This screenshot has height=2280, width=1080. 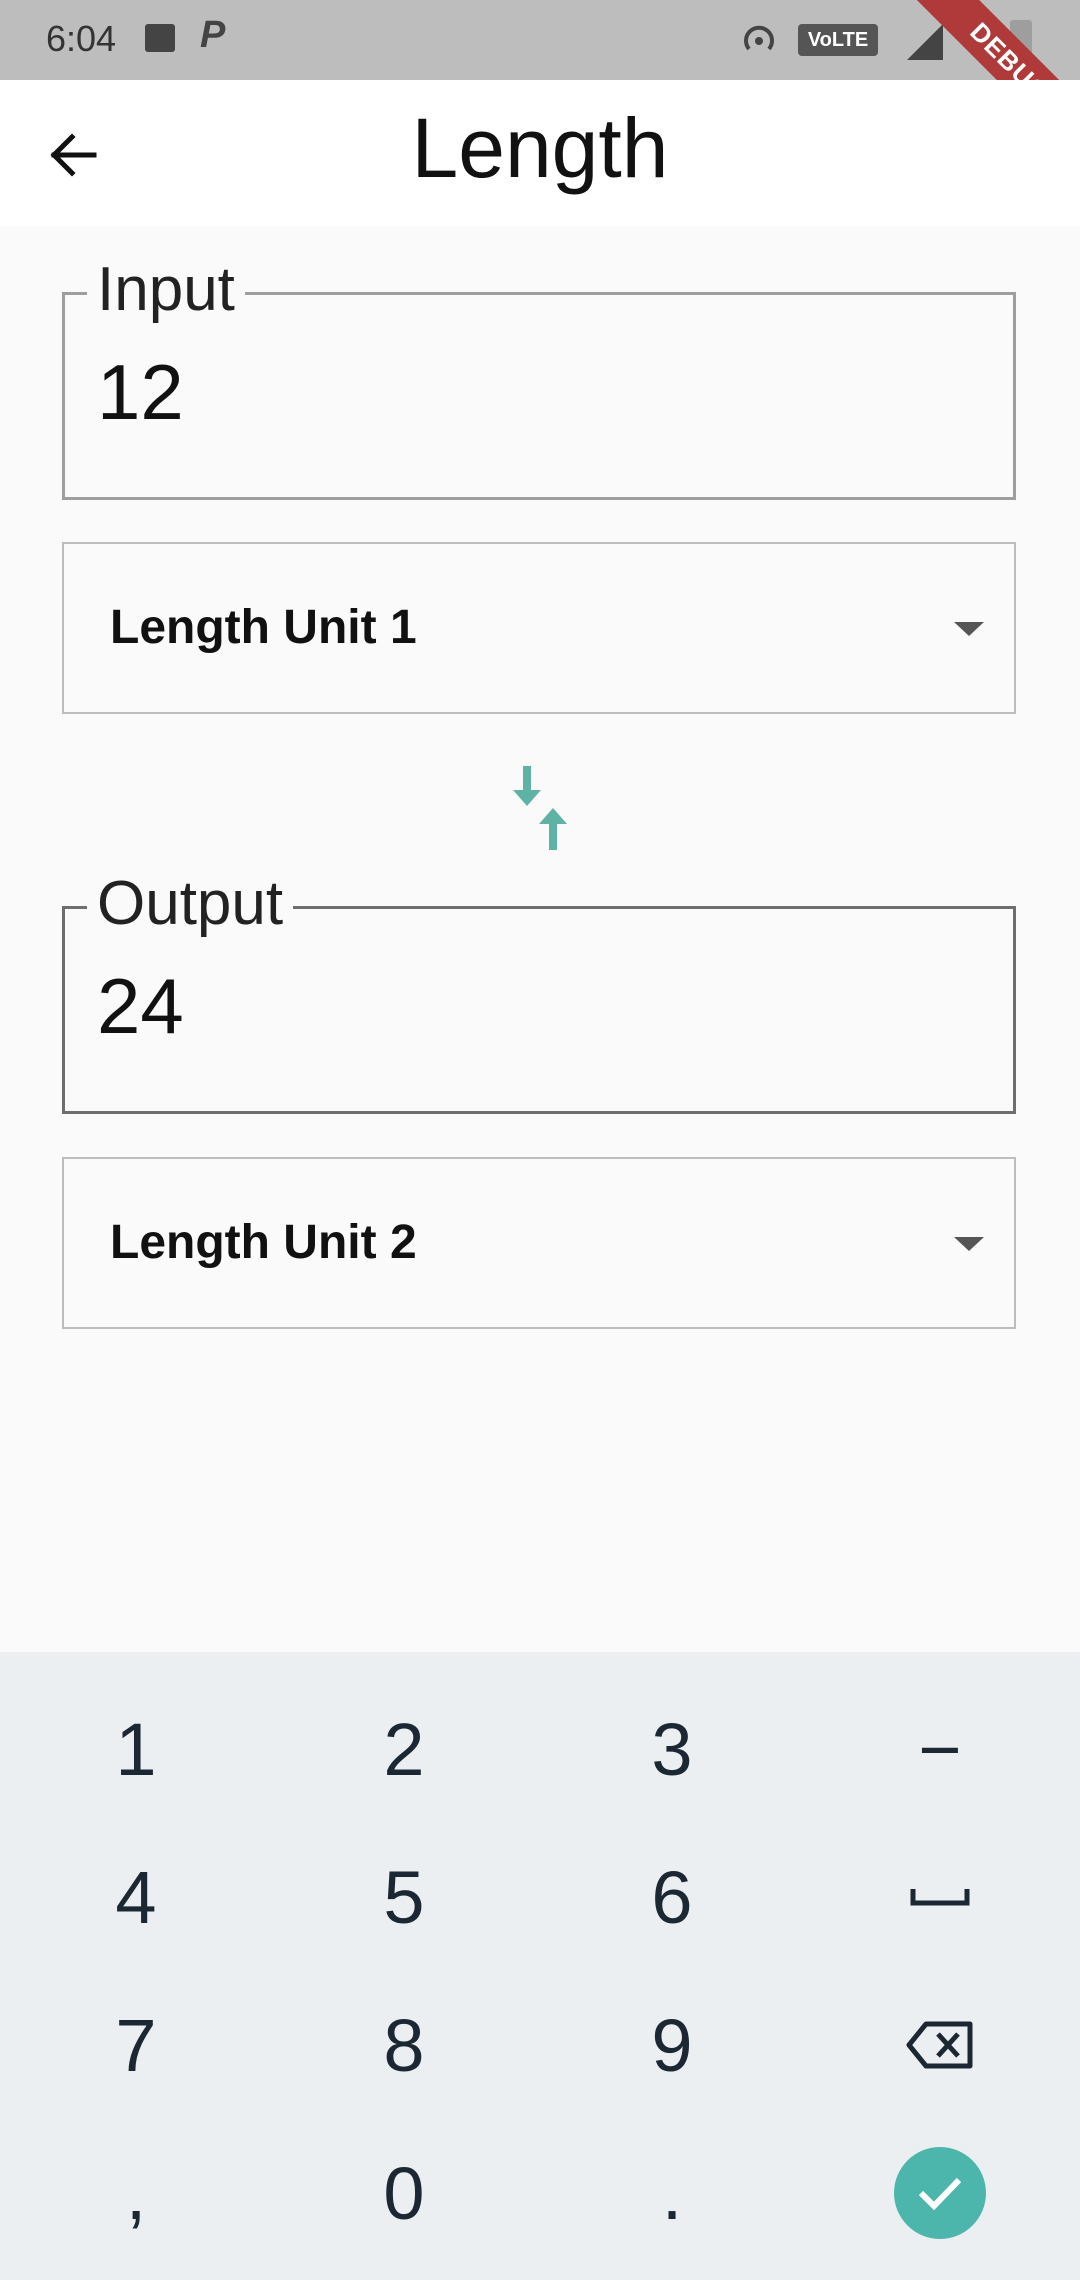 What do you see at coordinates (166, 290) in the screenshot?
I see `input-label: Input` at bounding box center [166, 290].